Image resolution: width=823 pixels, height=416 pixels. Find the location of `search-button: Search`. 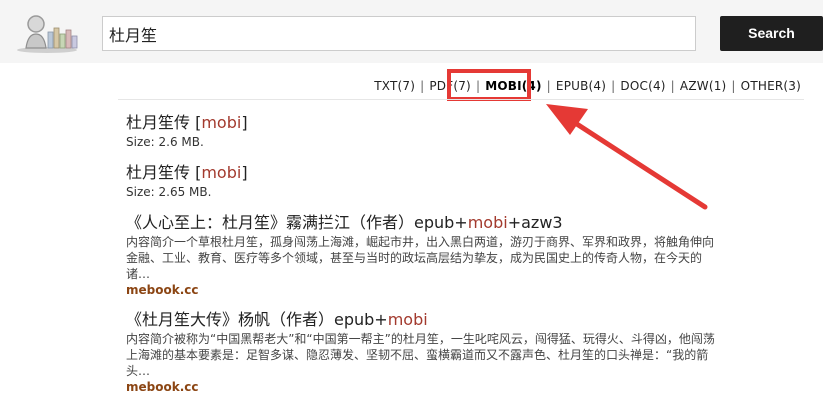

search-button: Search is located at coordinates (771, 33).